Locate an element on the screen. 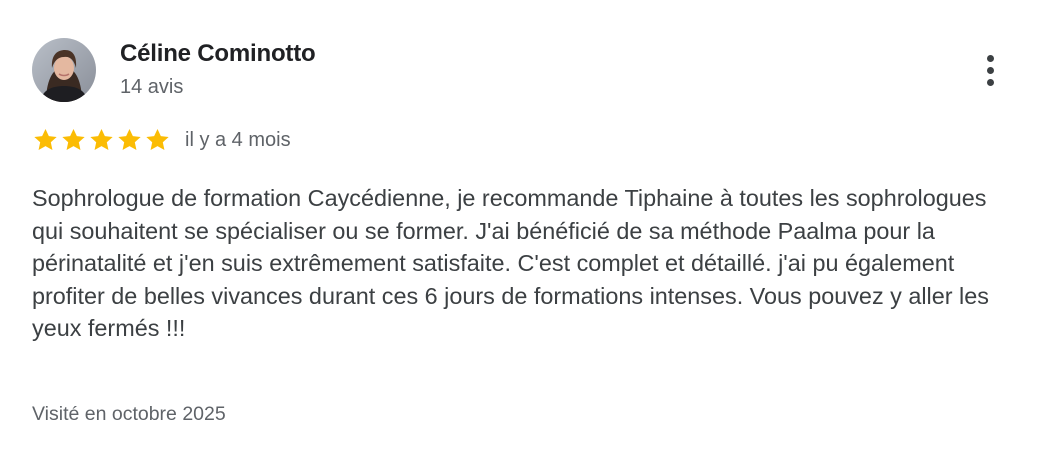 This screenshot has width=1045, height=451. avatar-photo-icon is located at coordinates (64, 70).